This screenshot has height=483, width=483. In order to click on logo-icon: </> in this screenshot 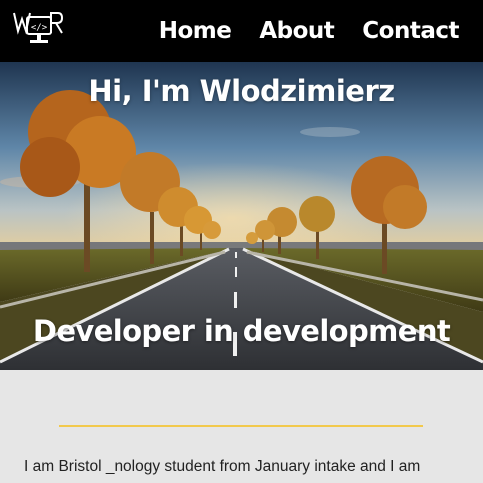, I will do `click(38, 31)`.